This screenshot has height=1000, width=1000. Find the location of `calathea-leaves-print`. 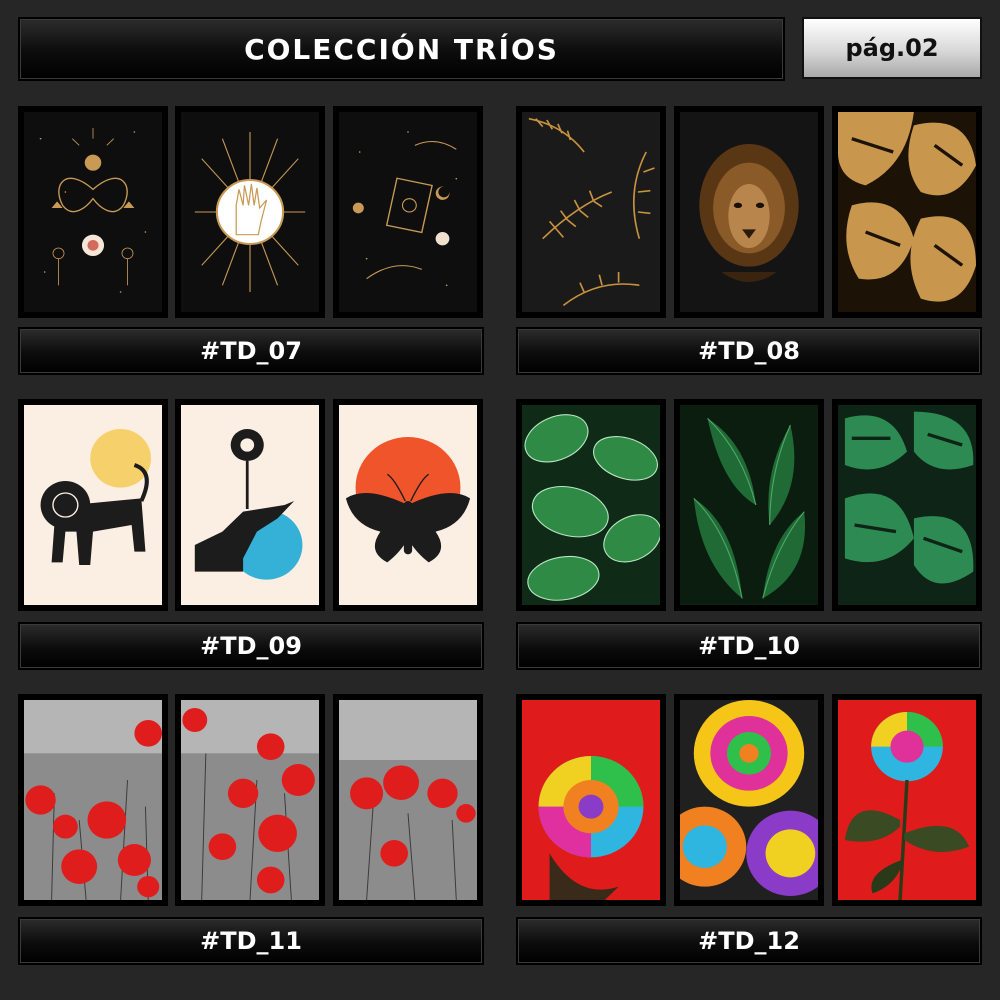

calathea-leaves-print is located at coordinates (591, 505).